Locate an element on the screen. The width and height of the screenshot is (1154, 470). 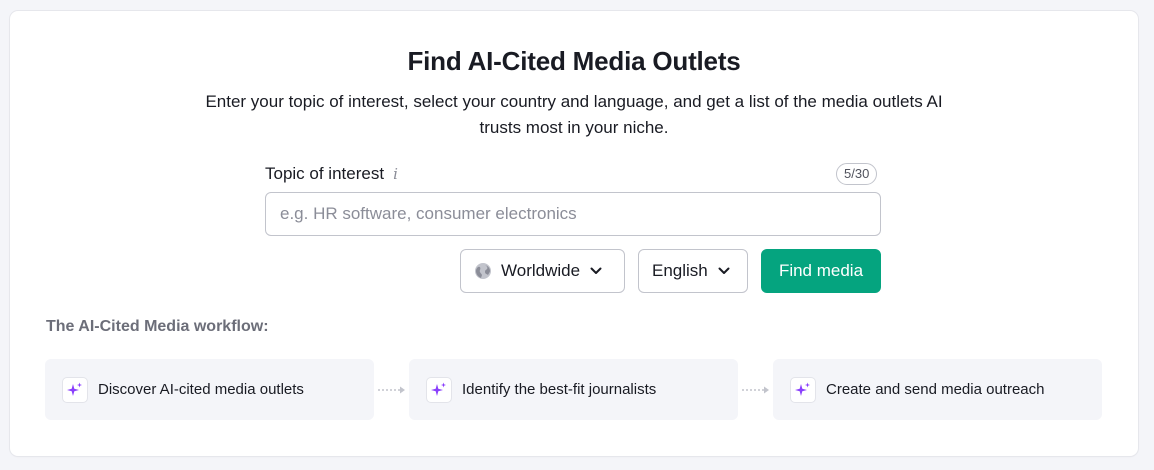
workflow-step-label: Create and send media outreach is located at coordinates (935, 389).